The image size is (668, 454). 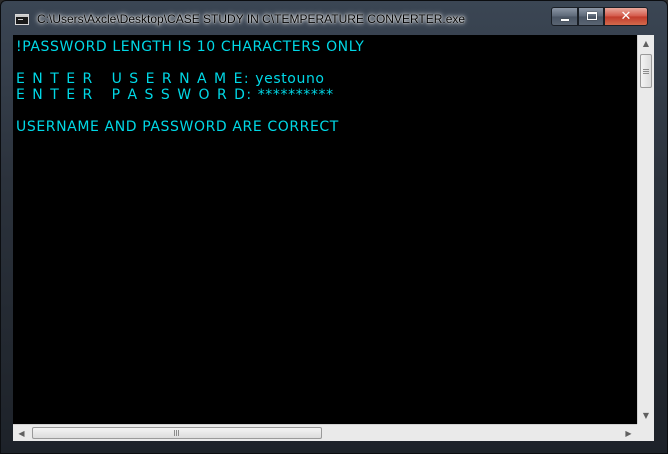 What do you see at coordinates (133, 79) in the screenshot?
I see `username-prompt: E N T E R U S E R N A M E:` at bounding box center [133, 79].